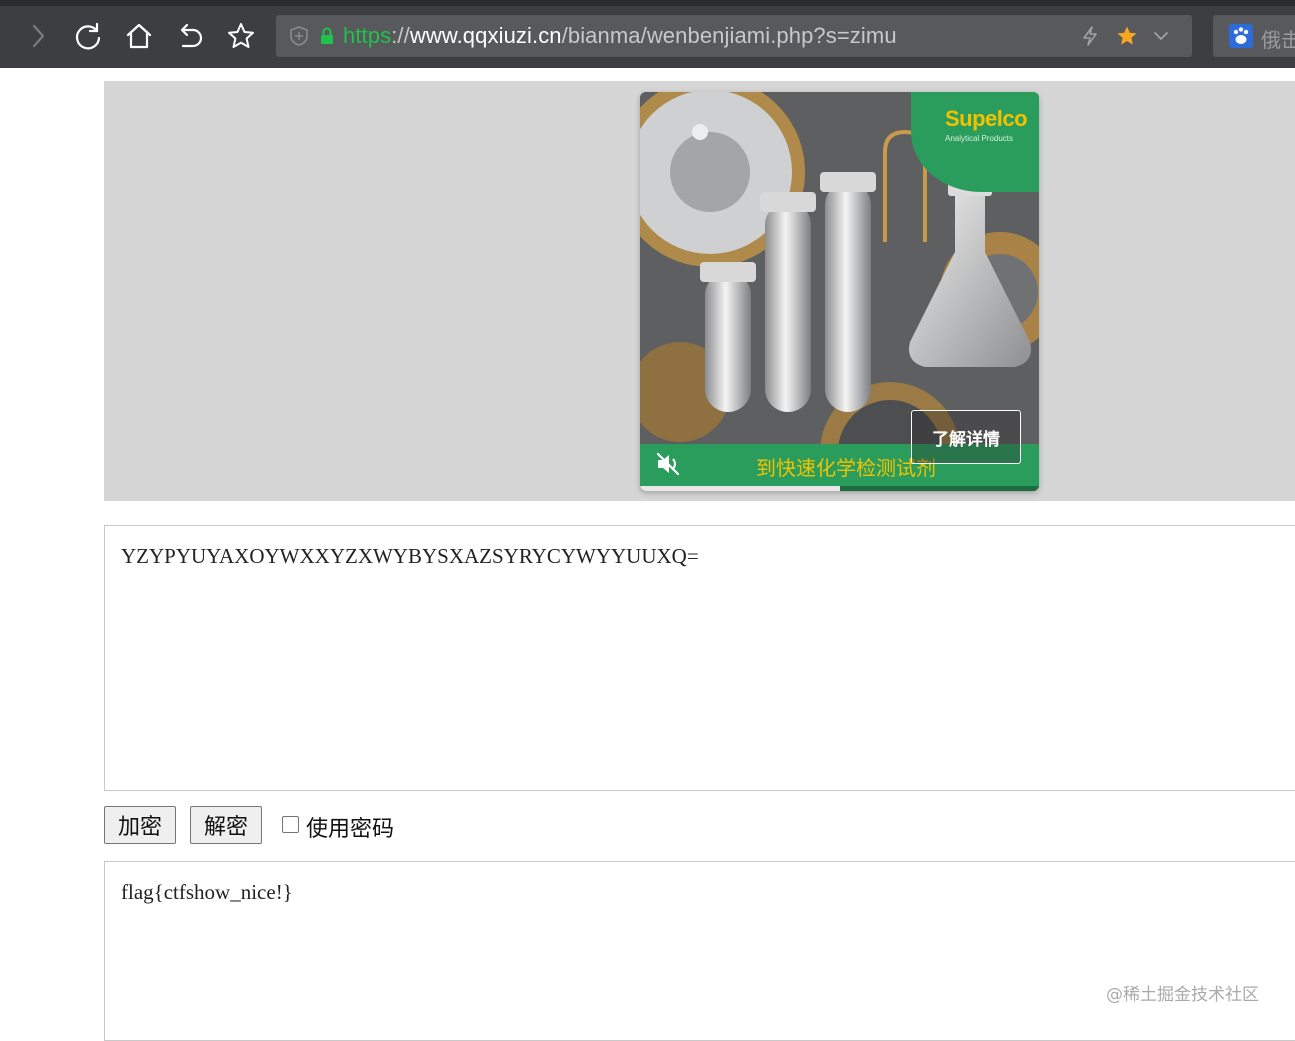 This screenshot has width=1295, height=1041. I want to click on shield-icon, so click(299, 36).